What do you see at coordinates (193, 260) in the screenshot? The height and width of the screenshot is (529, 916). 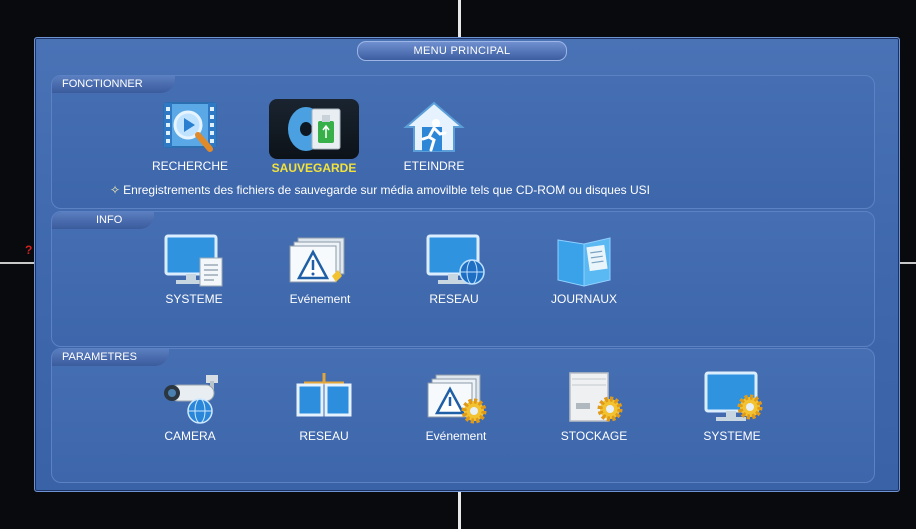 I see `monitor-document-icon` at bounding box center [193, 260].